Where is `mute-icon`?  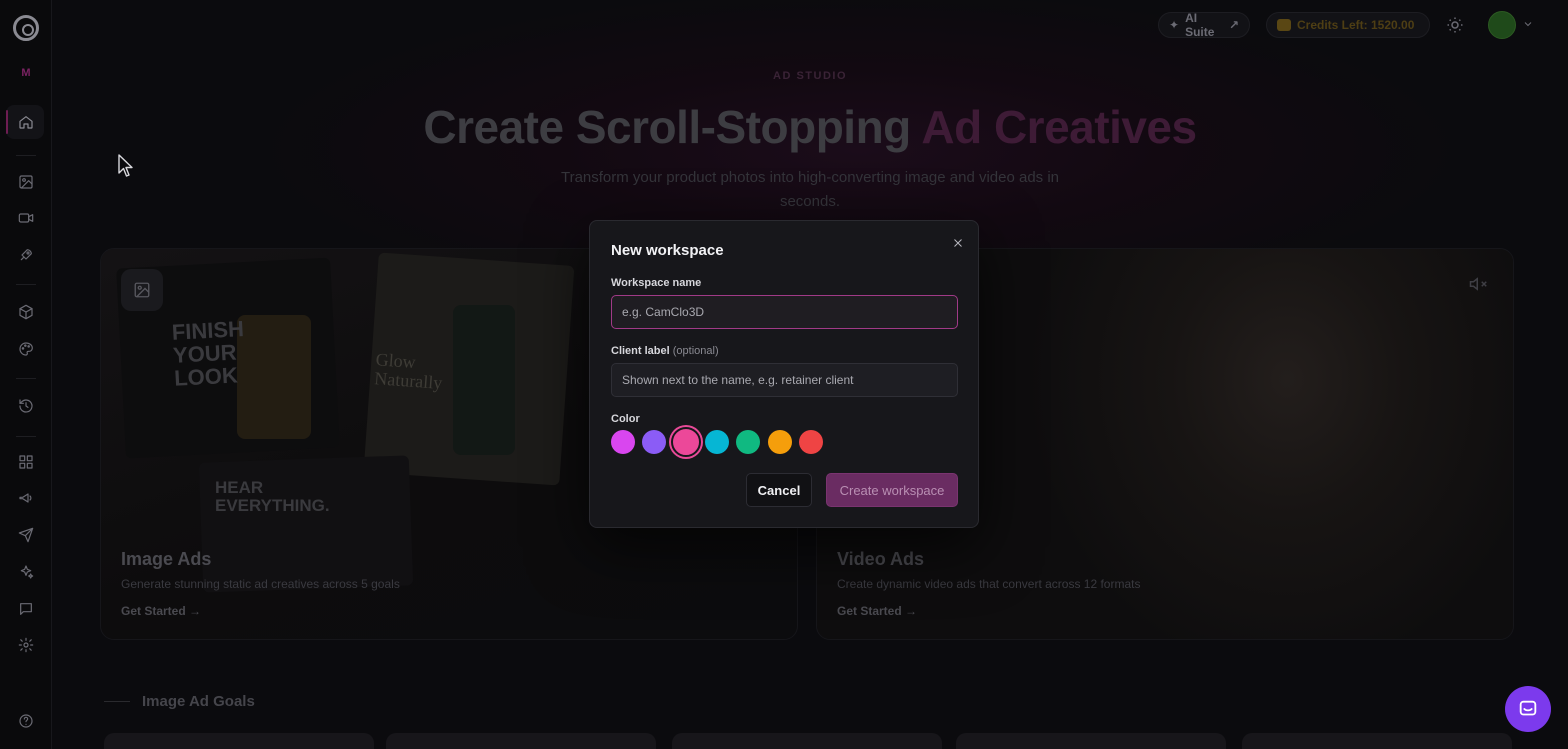 mute-icon is located at coordinates (1478, 284).